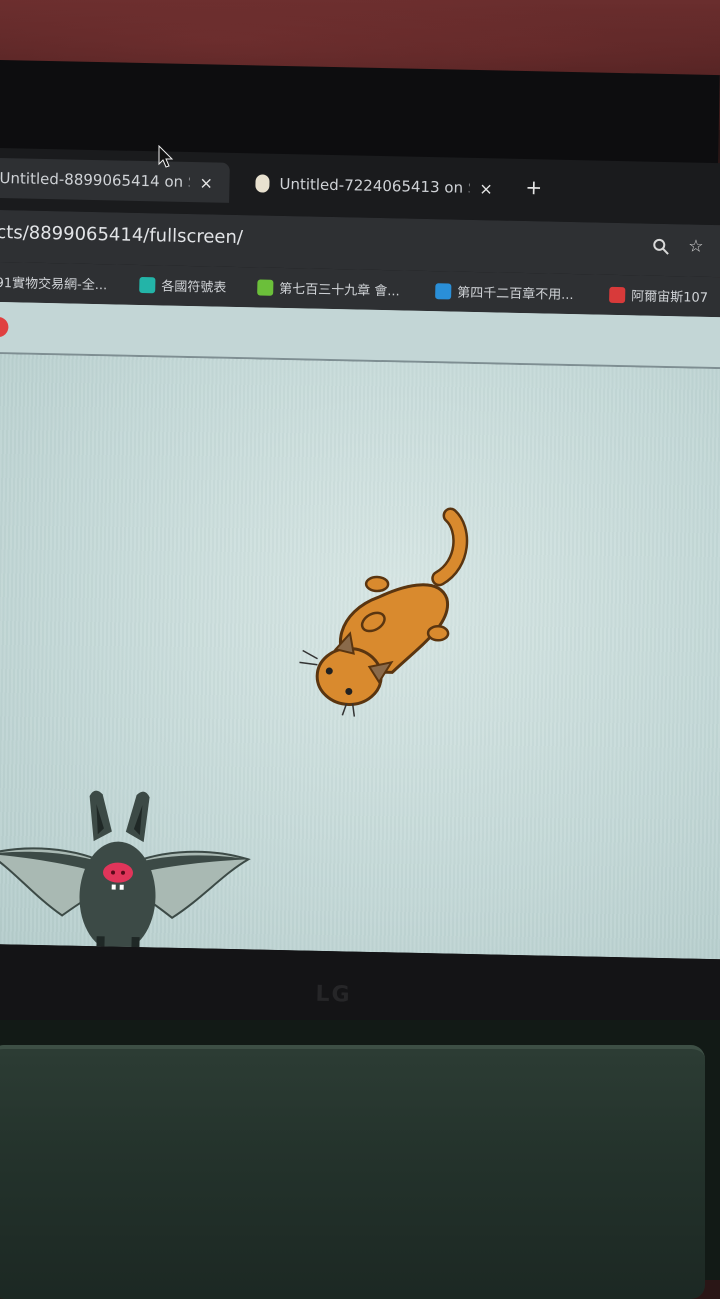  I want to click on red-stop-icon, so click(4, 327).